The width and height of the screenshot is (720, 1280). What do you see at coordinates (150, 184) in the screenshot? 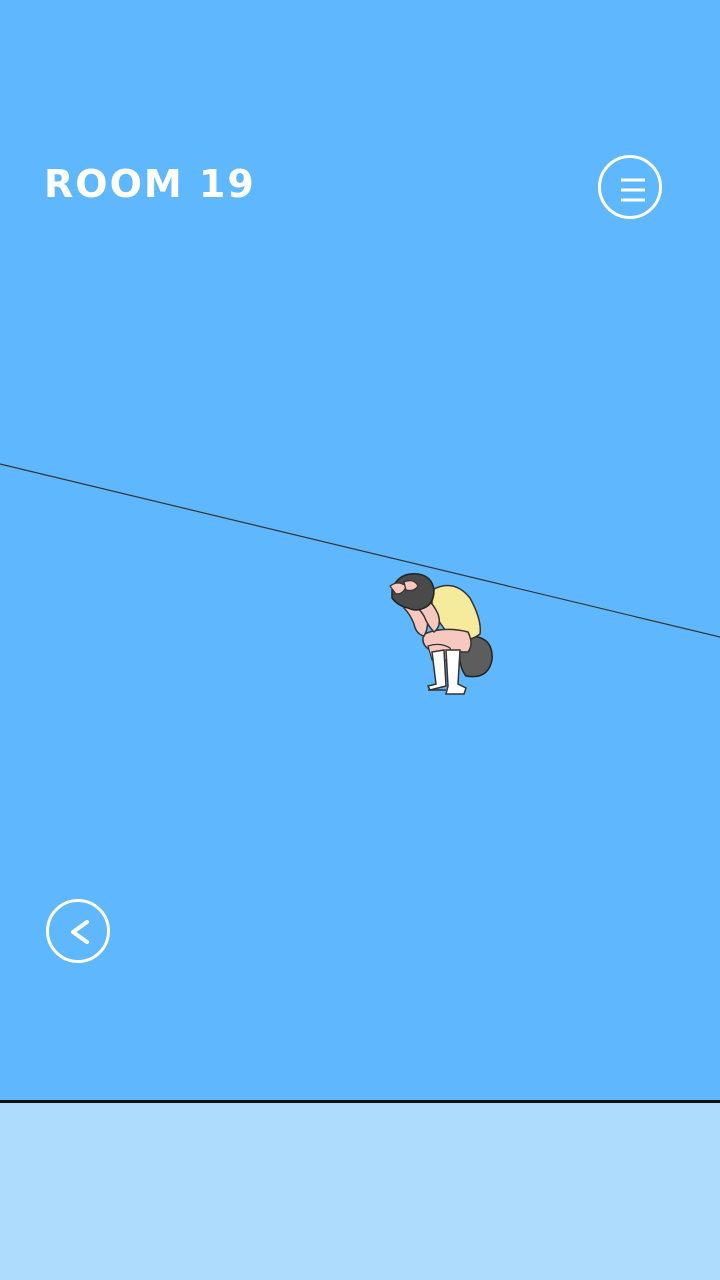
I see `room-title: ROOM 19` at bounding box center [150, 184].